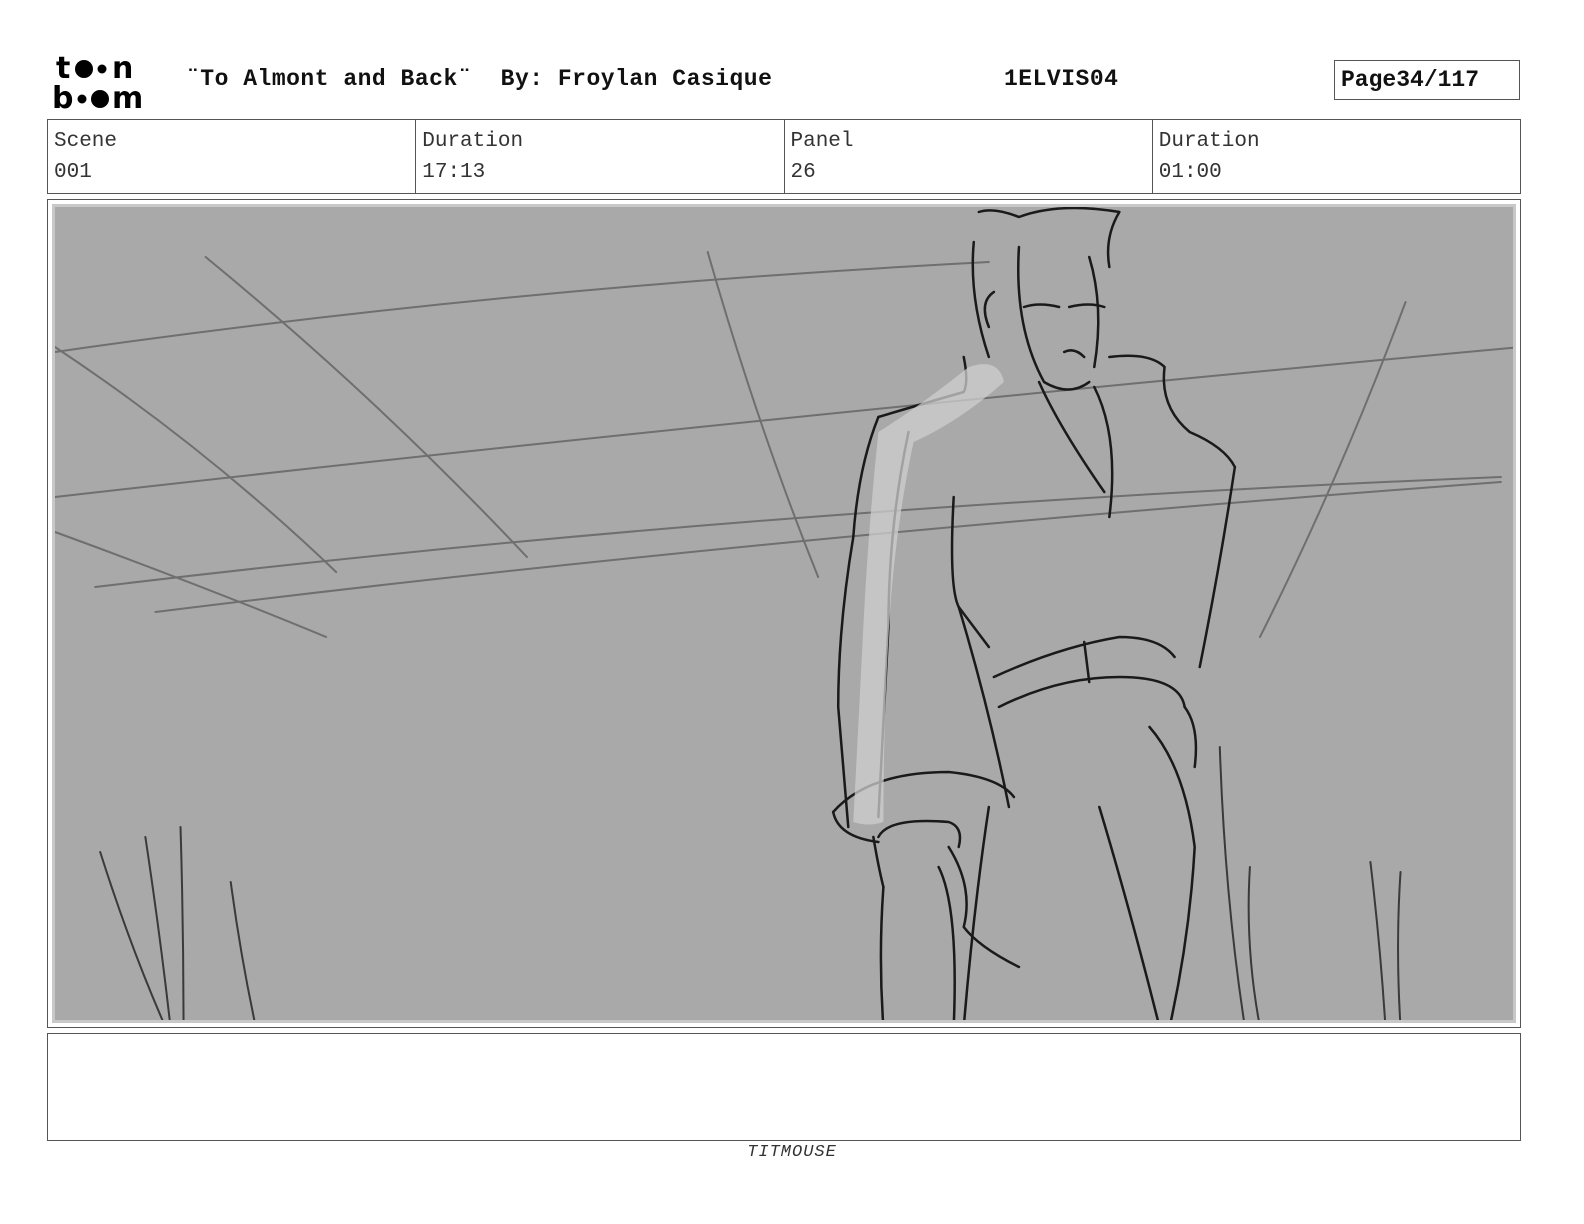 Image resolution: width=1584 pixels, height=1224 pixels. I want to click on scene-duration-cell: Duration 17:13, so click(600, 156).